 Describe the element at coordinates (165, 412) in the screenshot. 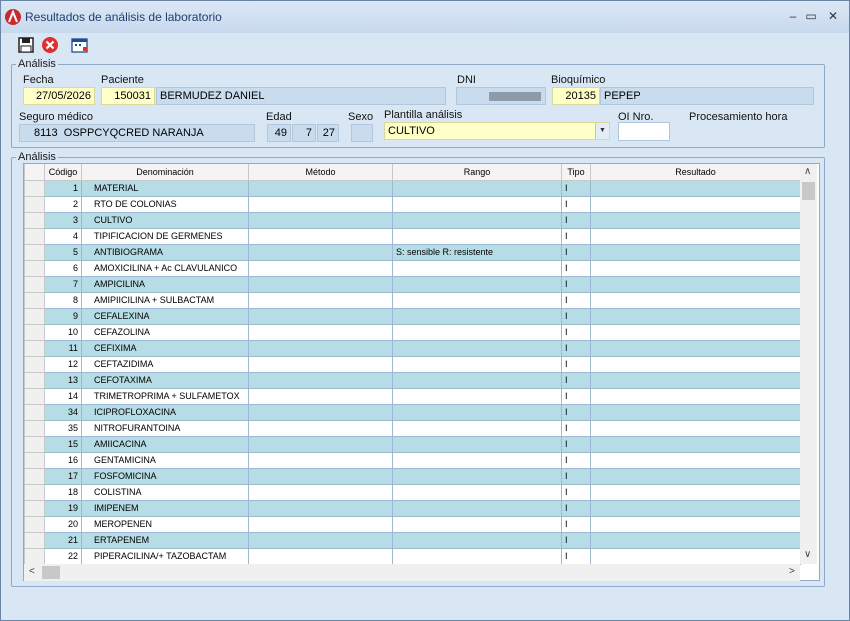

I see `denominacion-cell: ICIPROFLOXACINA` at that location.